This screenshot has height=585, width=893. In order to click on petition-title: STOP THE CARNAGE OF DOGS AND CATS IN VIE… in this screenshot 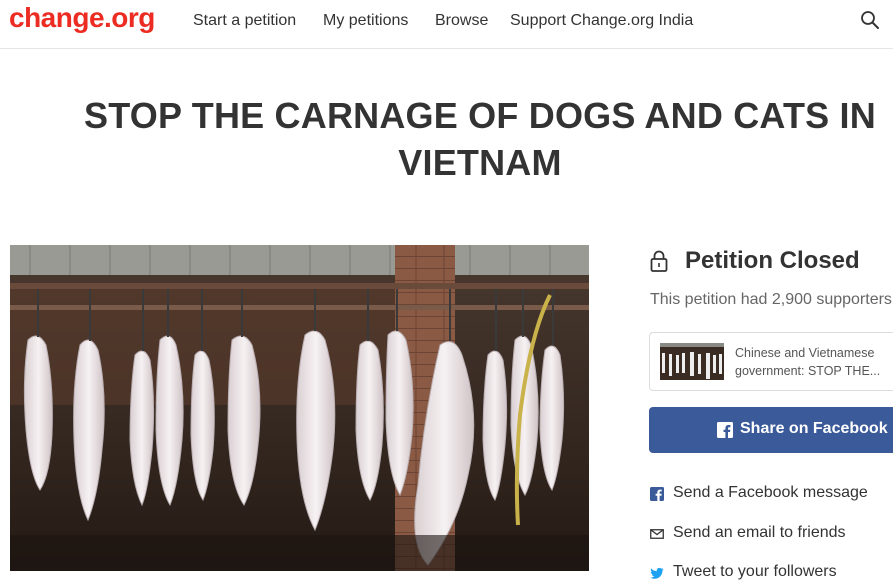, I will do `click(480, 139)`.